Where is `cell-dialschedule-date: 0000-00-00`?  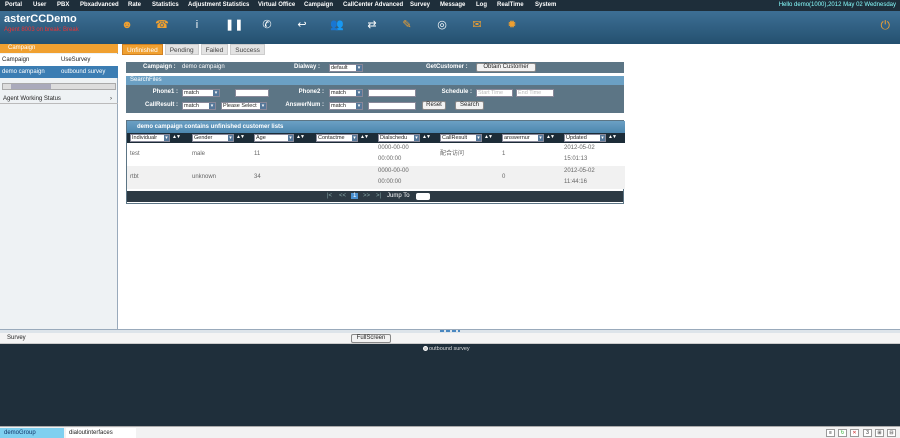
cell-dialschedule-date: 0000-00-00 is located at coordinates (393, 171).